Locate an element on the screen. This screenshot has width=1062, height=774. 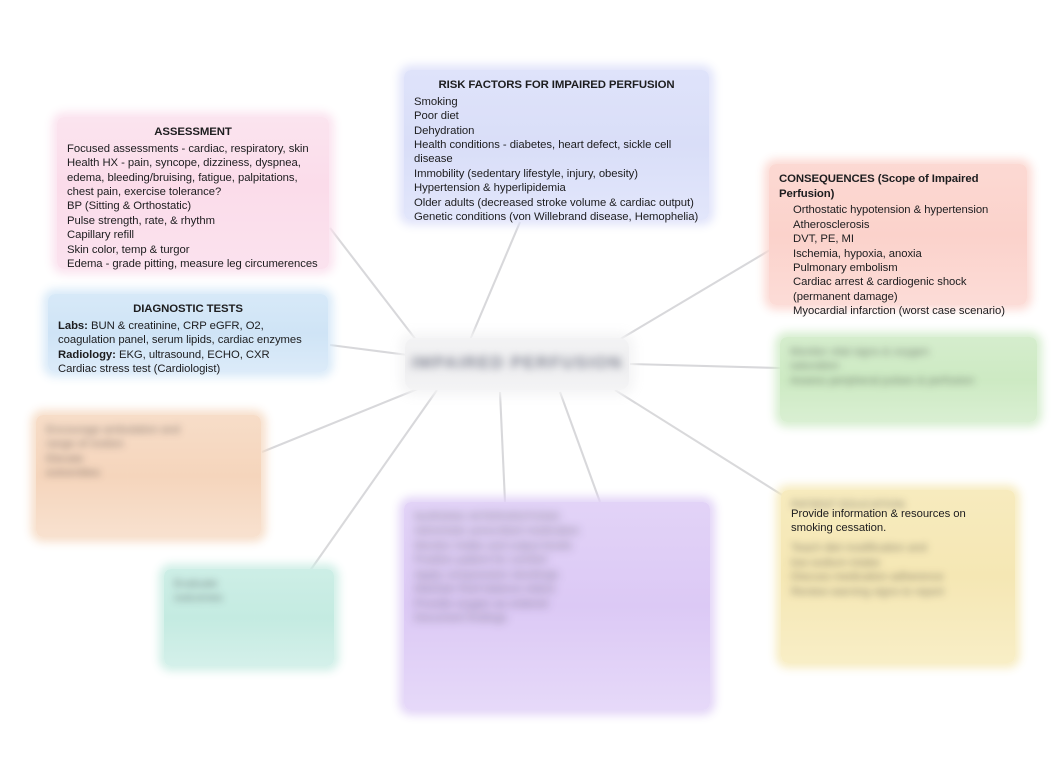
radiology-label: Radiology: is located at coordinates (87, 354).